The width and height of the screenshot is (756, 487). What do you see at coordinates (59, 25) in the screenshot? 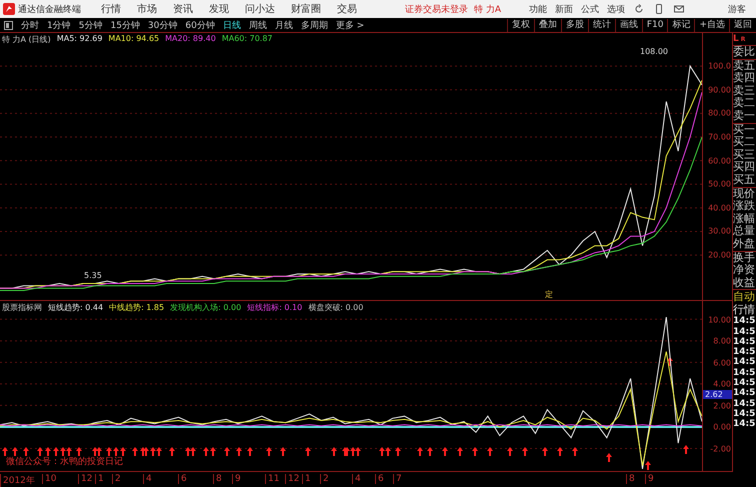
I see `period-tab: 1分钟` at bounding box center [59, 25].